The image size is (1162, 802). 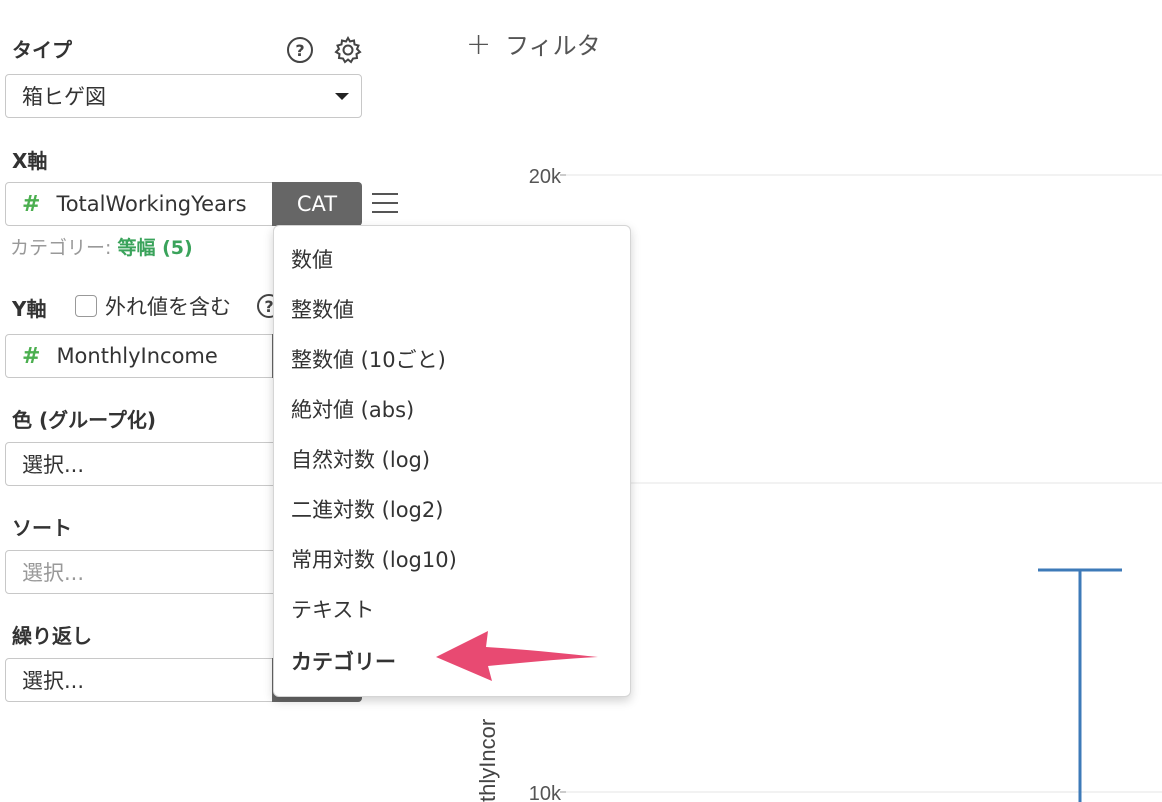 I want to click on menu-item-integer: 整数値, so click(x=322, y=309).